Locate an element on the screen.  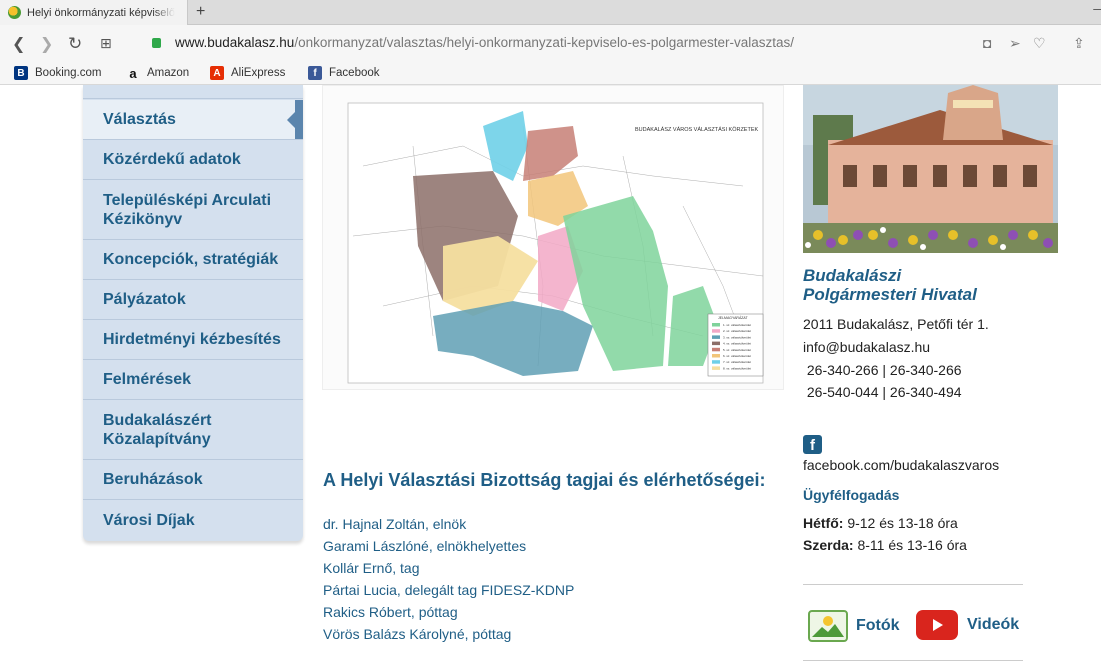
sidebar-item-cut-off is located at coordinates (193, 92).